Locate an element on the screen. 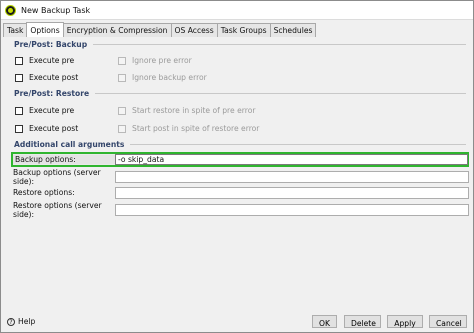  backup-options-server-row: Backup options (server side): is located at coordinates (240, 176).